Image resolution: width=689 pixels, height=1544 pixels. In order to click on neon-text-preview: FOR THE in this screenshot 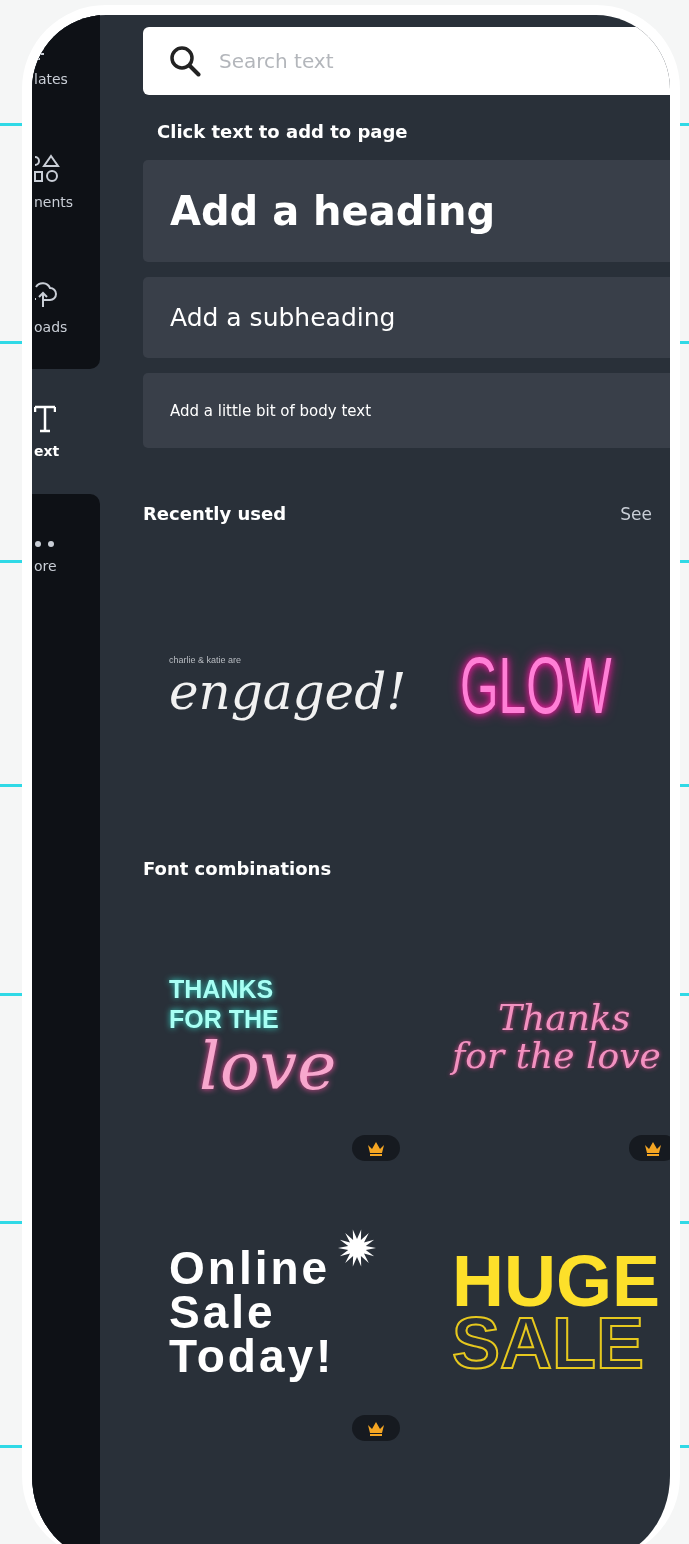, I will do `click(224, 1019)`.